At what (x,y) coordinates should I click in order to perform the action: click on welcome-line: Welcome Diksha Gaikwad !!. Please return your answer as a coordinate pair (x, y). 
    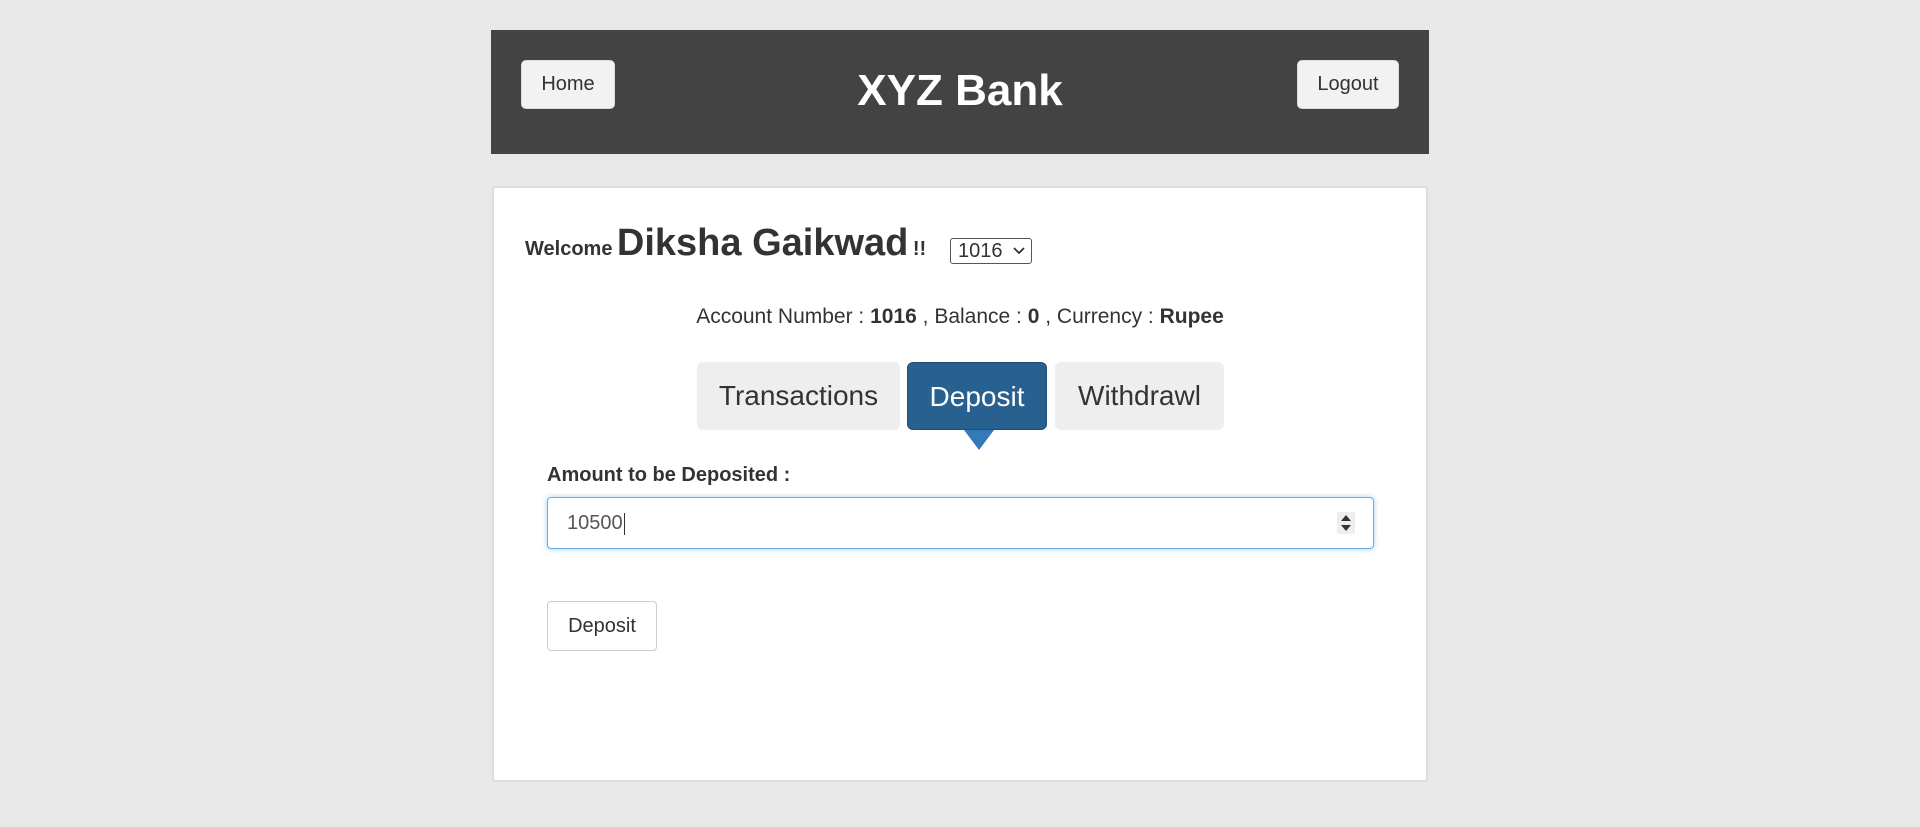
    Looking at the image, I should click on (725, 247).